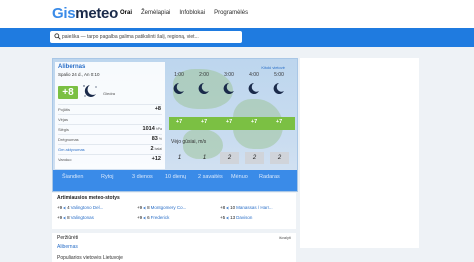 The width and height of the screenshot is (474, 262). I want to click on row-label: Slėgis, so click(63, 129).